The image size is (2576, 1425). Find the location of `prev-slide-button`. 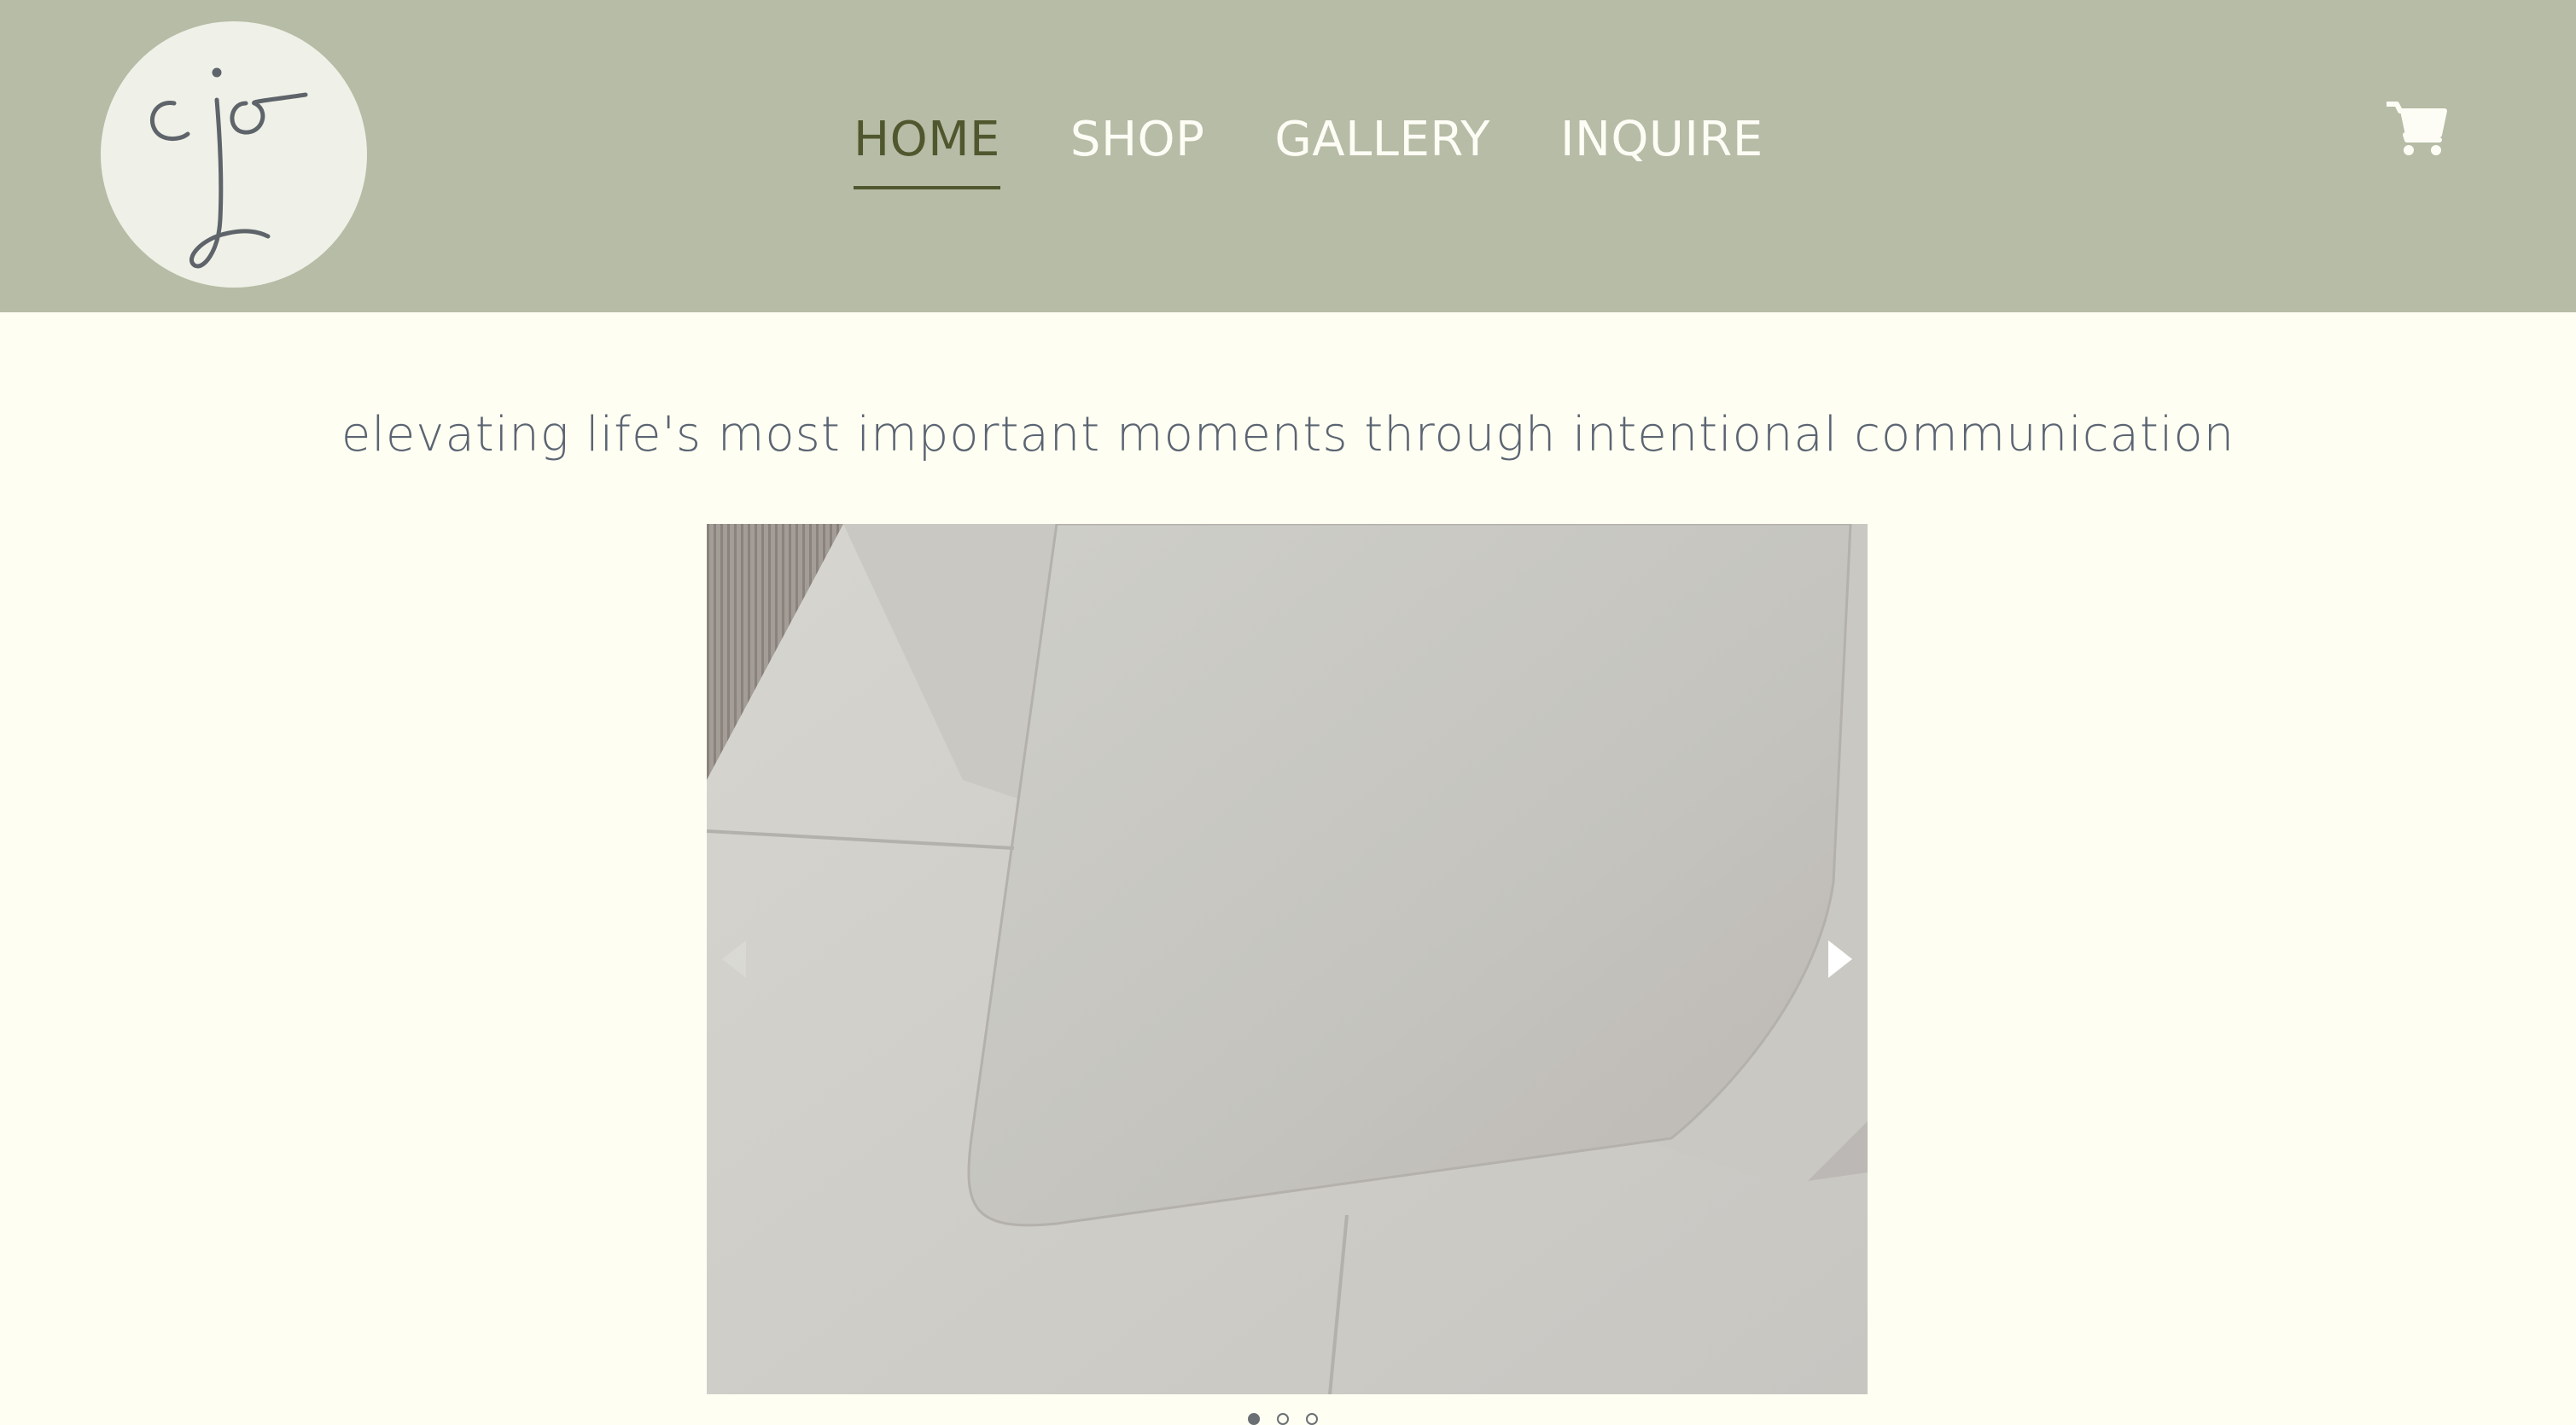

prev-slide-button is located at coordinates (734, 959).